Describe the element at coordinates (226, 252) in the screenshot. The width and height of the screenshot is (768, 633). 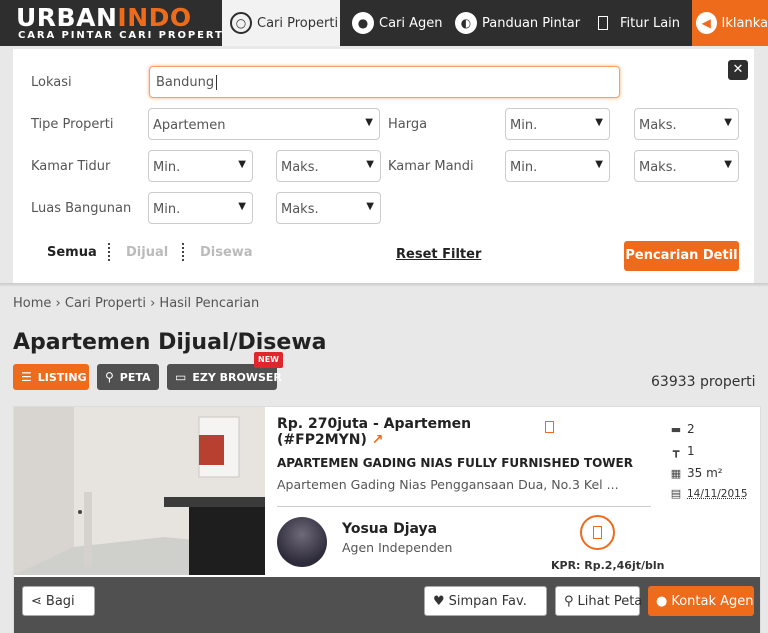
I see `tab-disewa: Disewa` at that location.